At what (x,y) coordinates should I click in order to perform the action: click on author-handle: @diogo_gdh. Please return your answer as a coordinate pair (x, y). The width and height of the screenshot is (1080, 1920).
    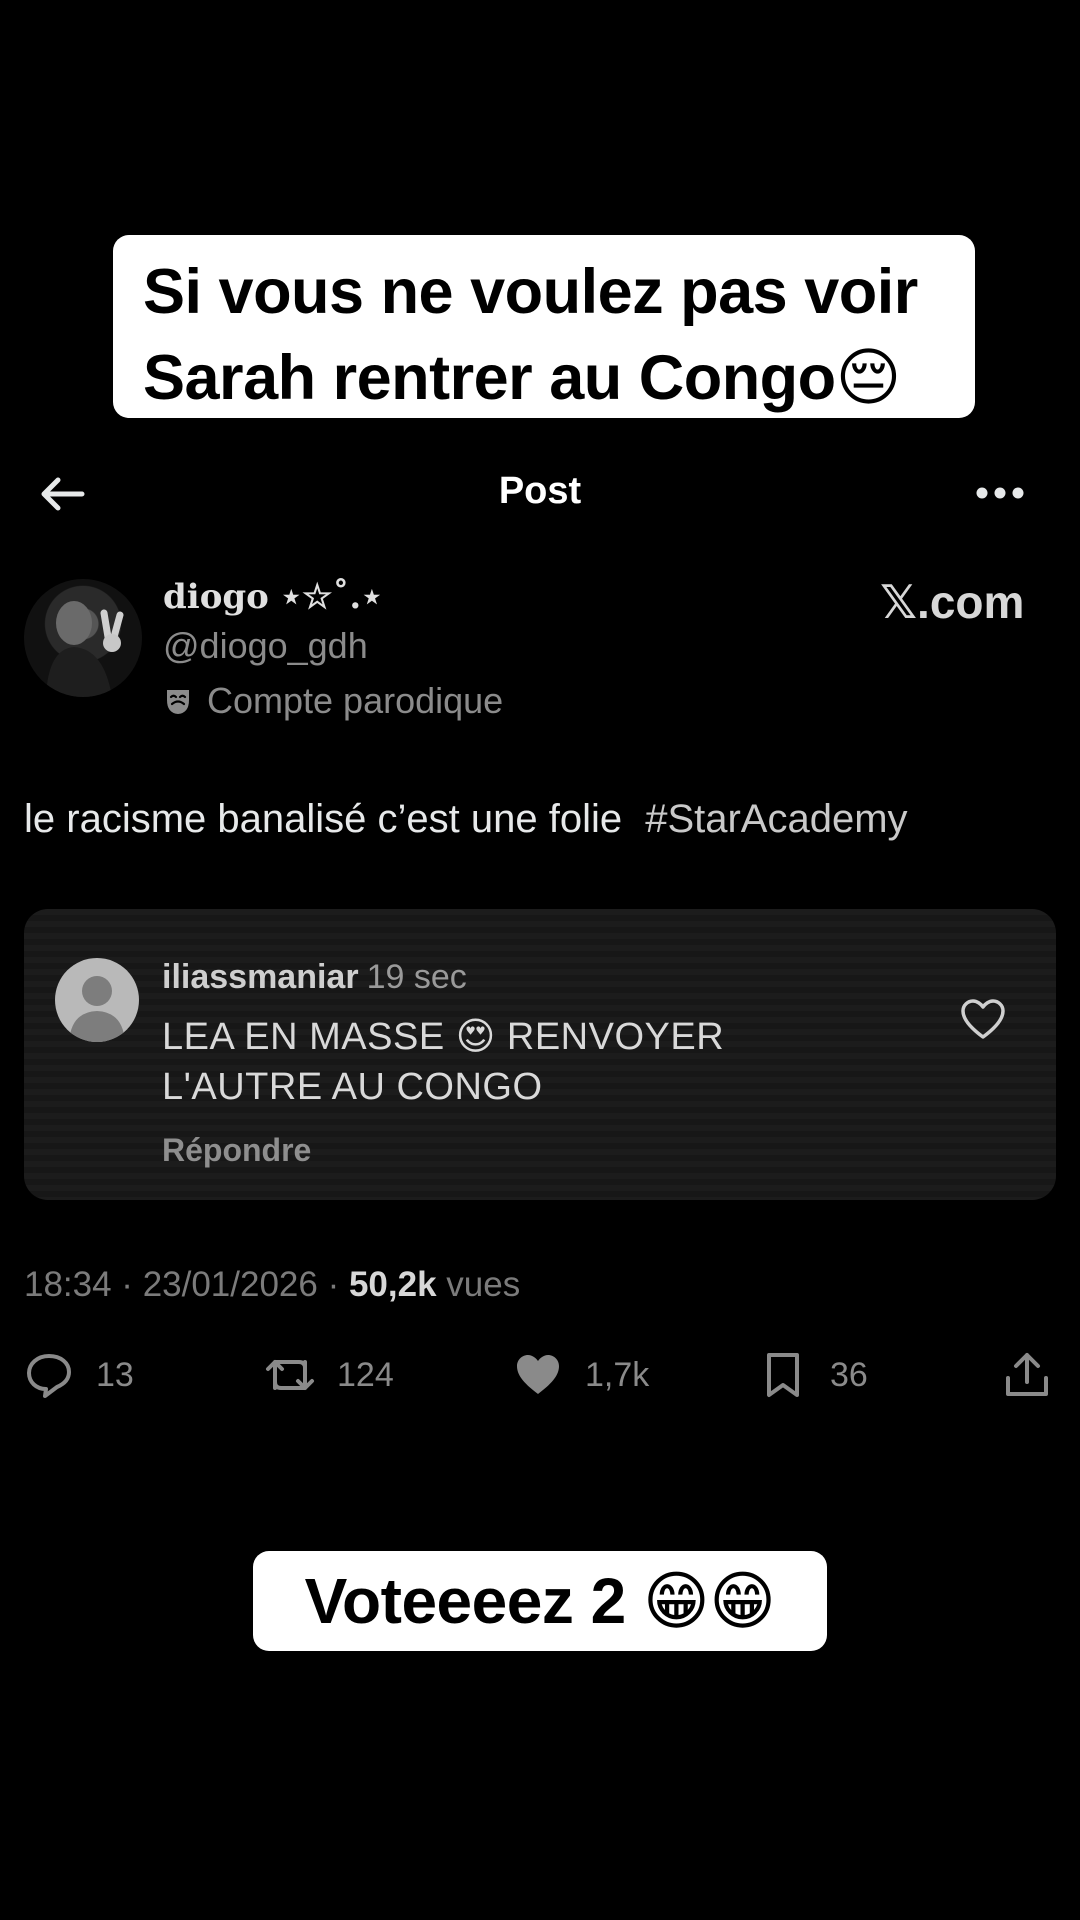
    Looking at the image, I should click on (265, 646).